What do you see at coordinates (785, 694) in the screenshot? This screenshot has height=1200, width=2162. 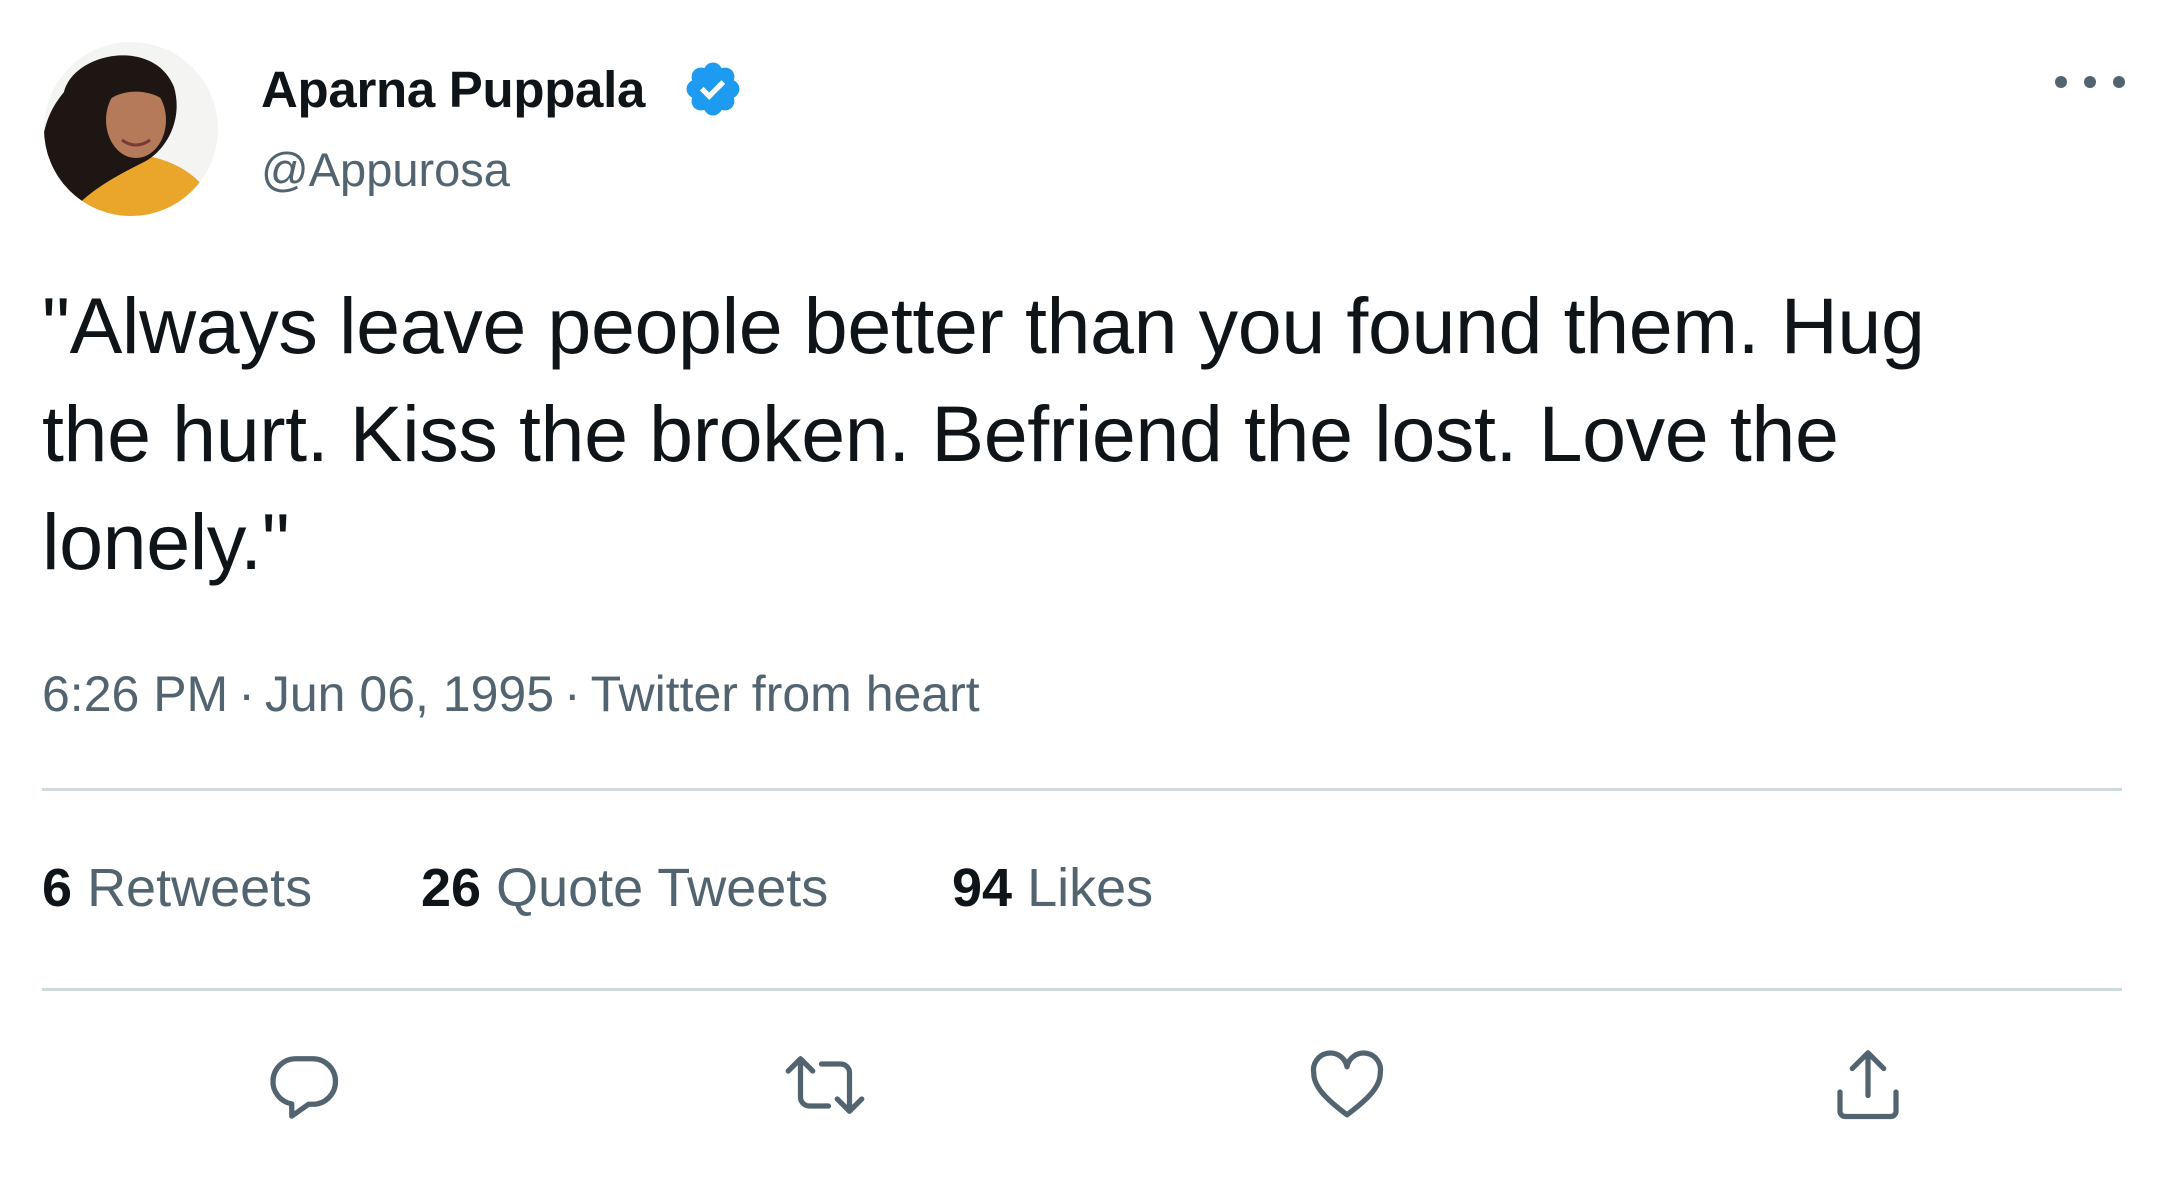 I see `tweet-source: Twitter from heart` at bounding box center [785, 694].